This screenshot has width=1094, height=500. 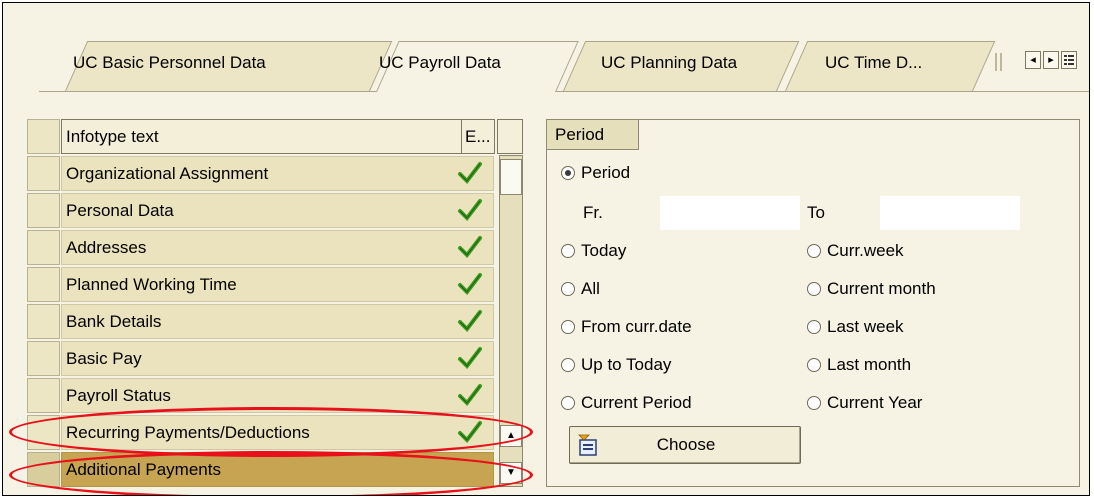 I want to click on radio-current-period: Current Period, so click(x=626, y=403).